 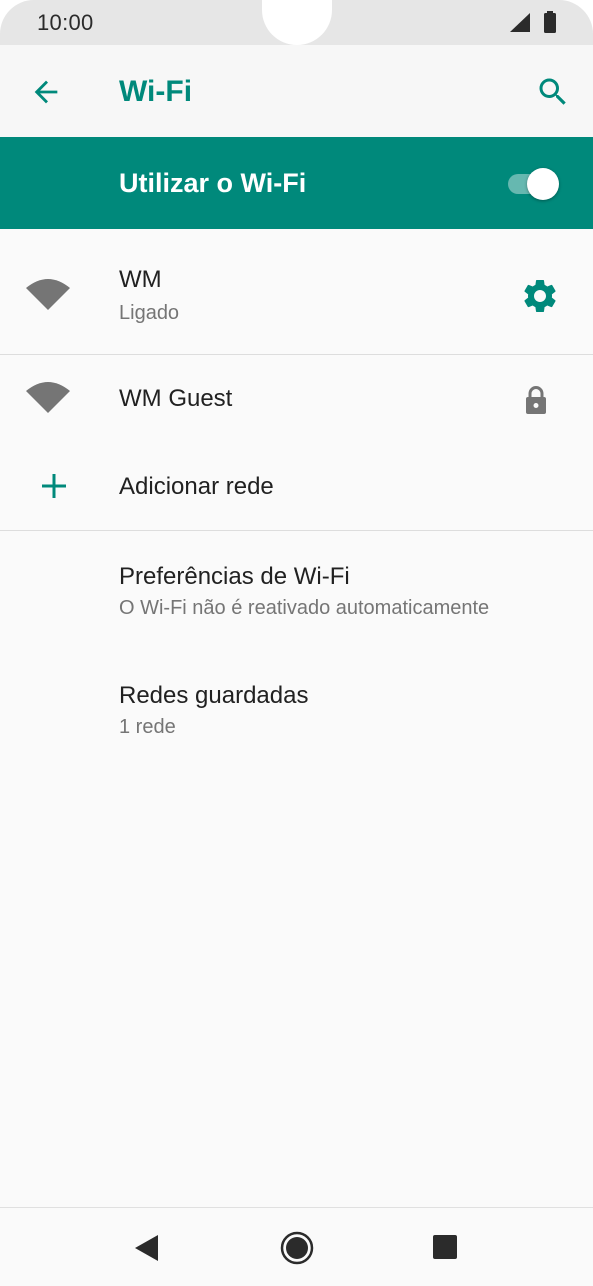 What do you see at coordinates (540, 296) in the screenshot?
I see `gear-icon` at bounding box center [540, 296].